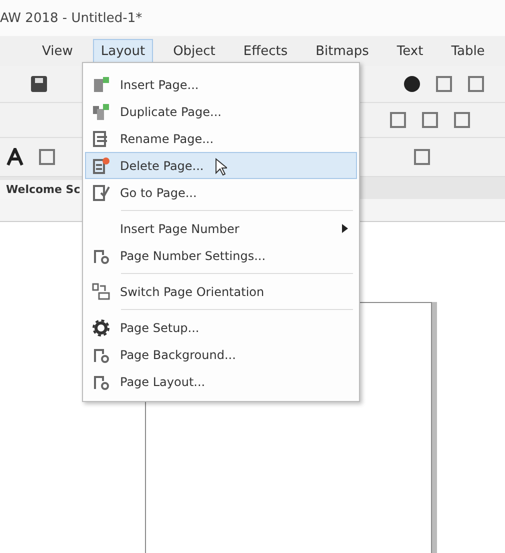 The width and height of the screenshot is (505, 553). Describe the element at coordinates (265, 51) in the screenshot. I see `menu-item: Effects` at that location.